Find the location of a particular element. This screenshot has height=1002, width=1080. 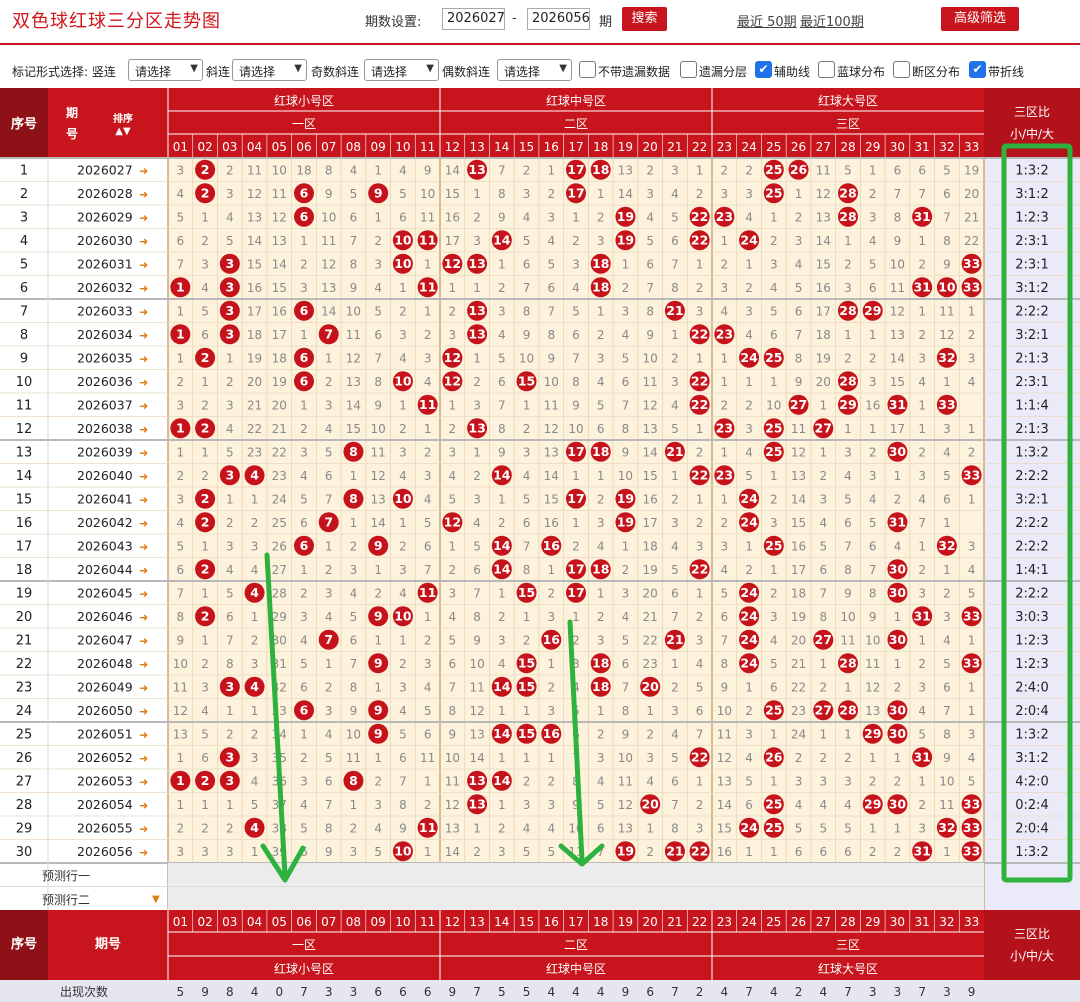

red-ball-number: 29 is located at coordinates (872, 733).